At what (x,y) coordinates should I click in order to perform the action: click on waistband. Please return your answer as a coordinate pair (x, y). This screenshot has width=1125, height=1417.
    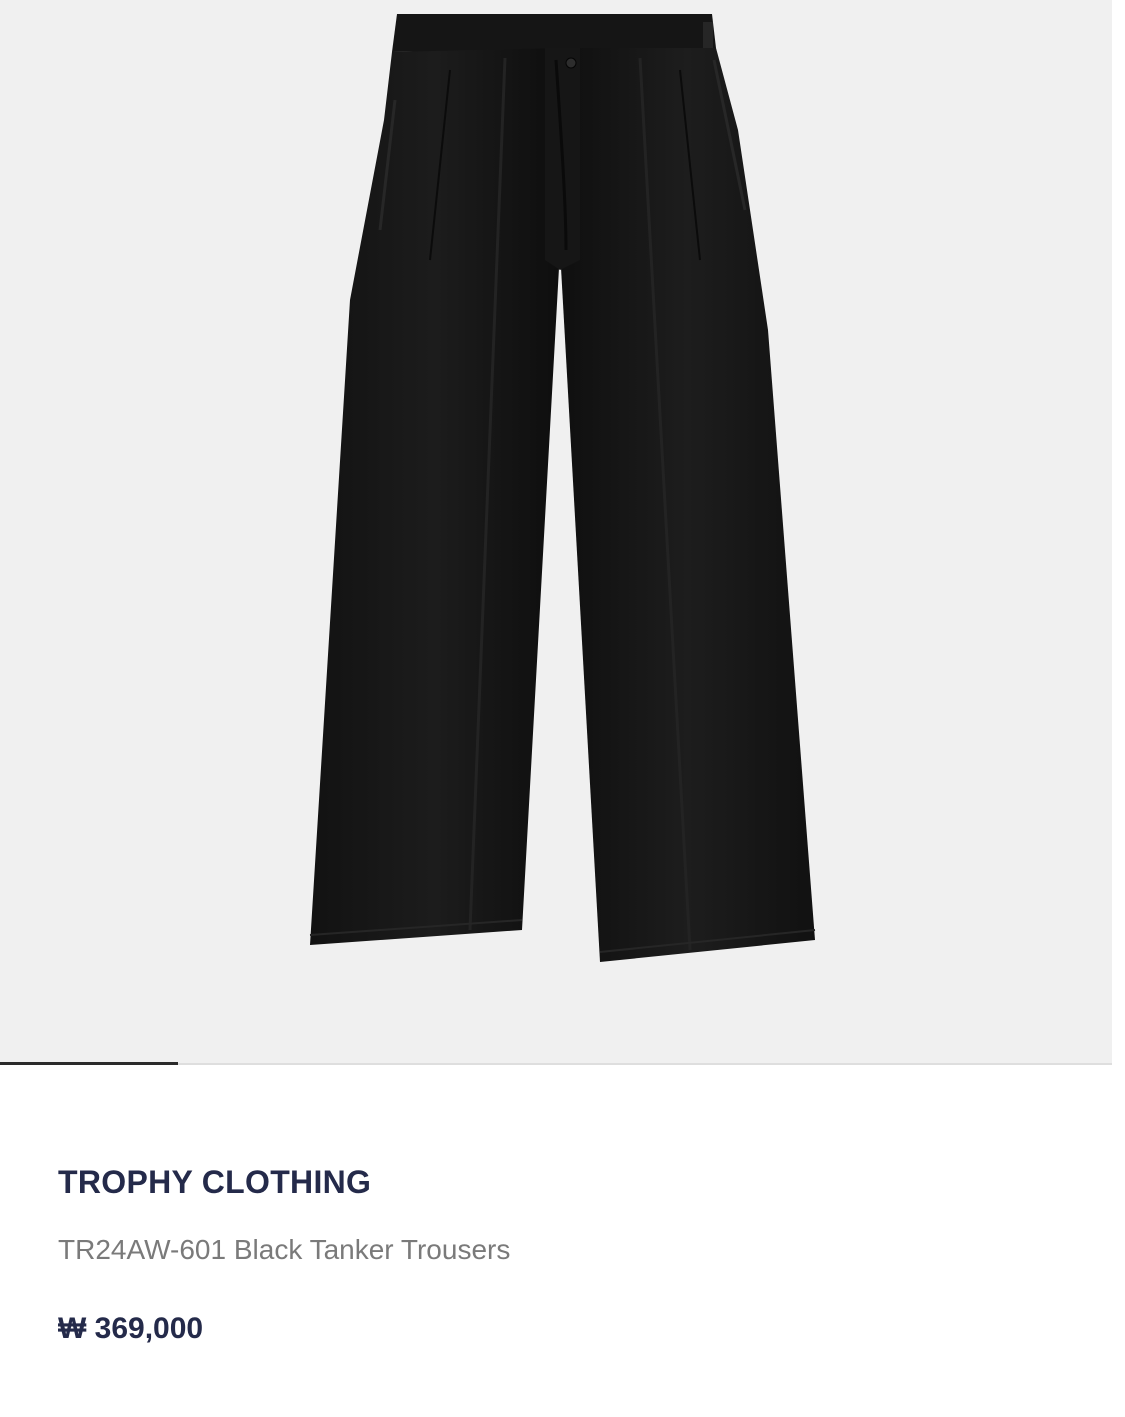
    Looking at the image, I should click on (554, 33).